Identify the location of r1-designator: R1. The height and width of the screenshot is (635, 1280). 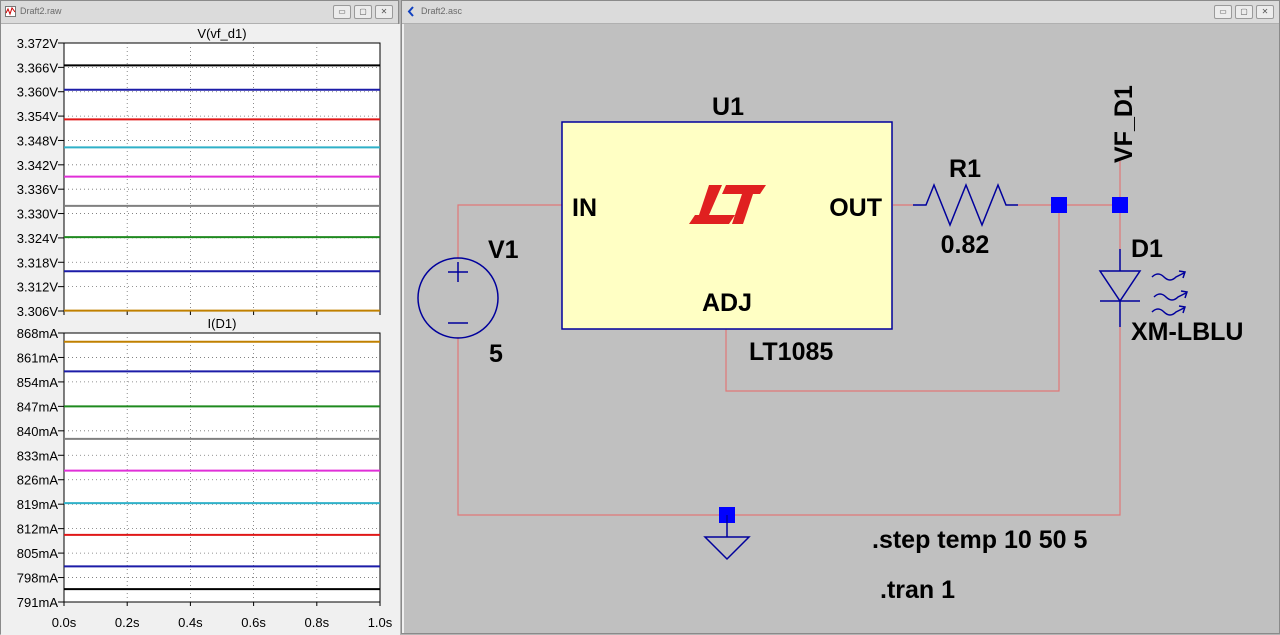
(965, 169).